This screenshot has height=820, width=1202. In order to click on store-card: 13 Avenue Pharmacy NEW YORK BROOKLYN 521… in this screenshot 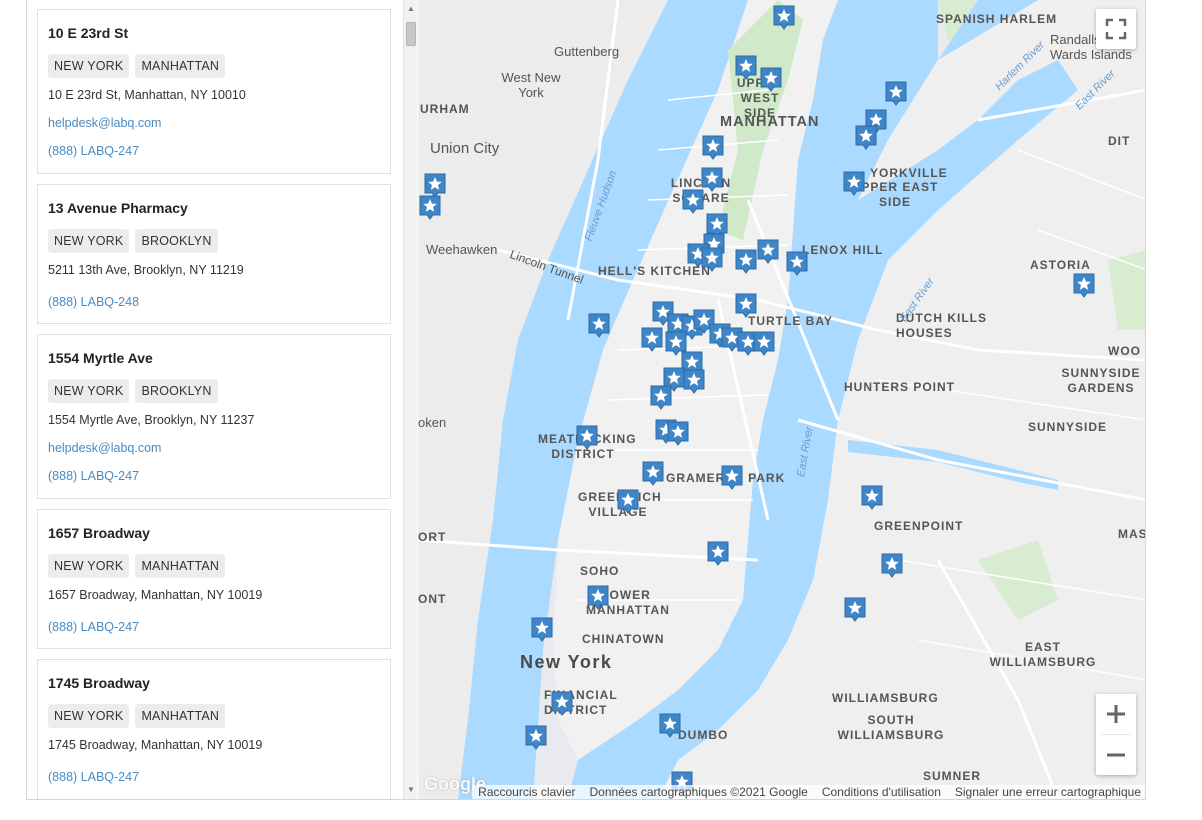, I will do `click(214, 254)`.